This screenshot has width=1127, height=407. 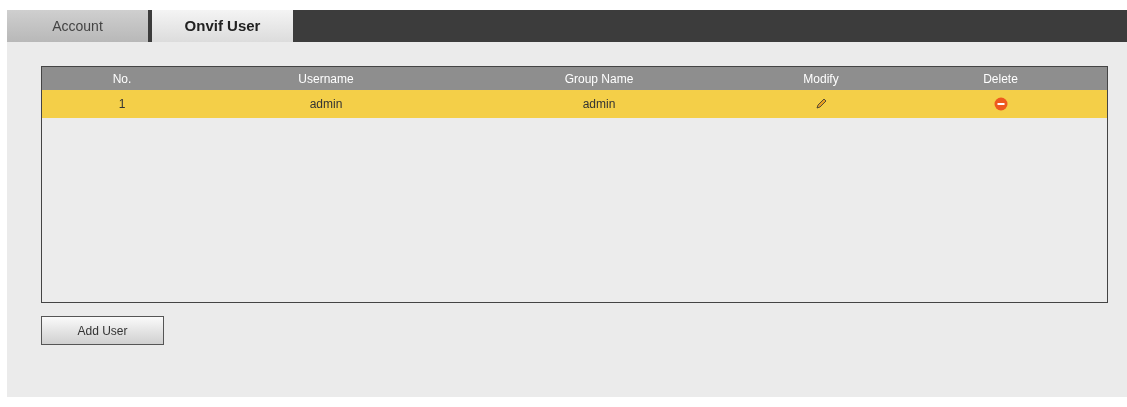 What do you see at coordinates (821, 104) in the screenshot?
I see `pencil-icon` at bounding box center [821, 104].